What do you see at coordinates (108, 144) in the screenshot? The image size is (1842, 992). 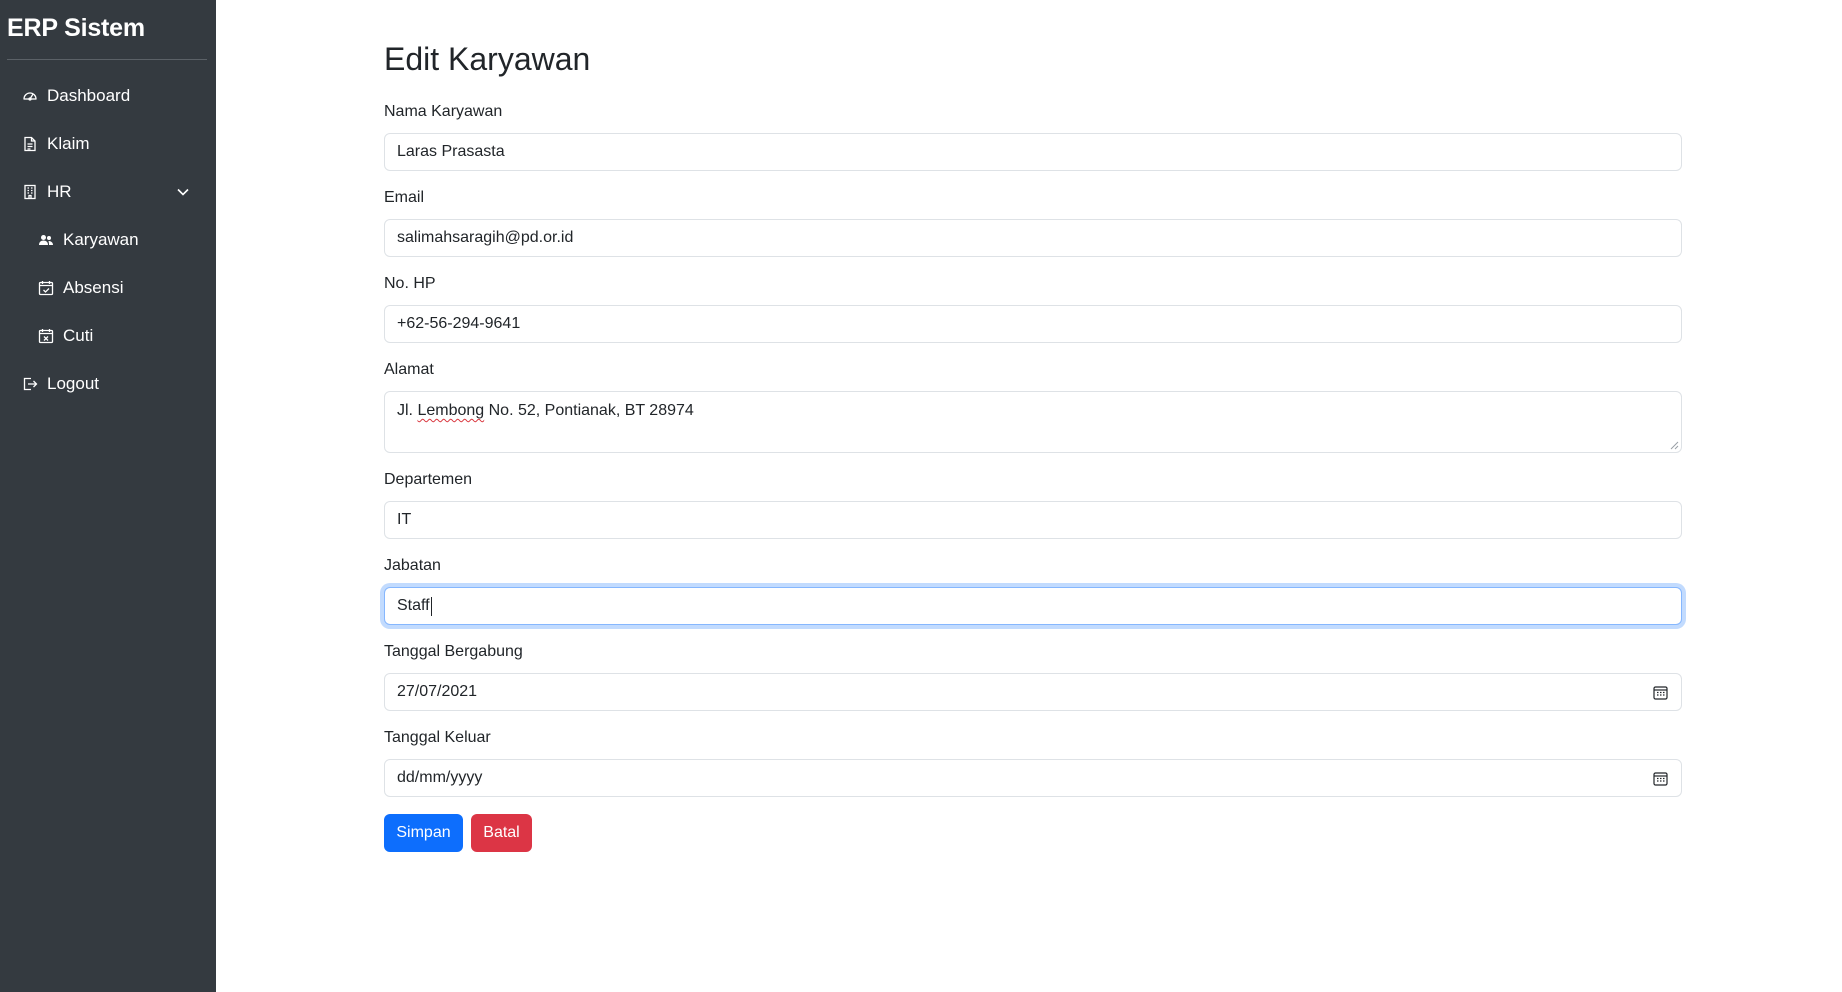 I see `sidebar-item-klaim: Klaim` at bounding box center [108, 144].